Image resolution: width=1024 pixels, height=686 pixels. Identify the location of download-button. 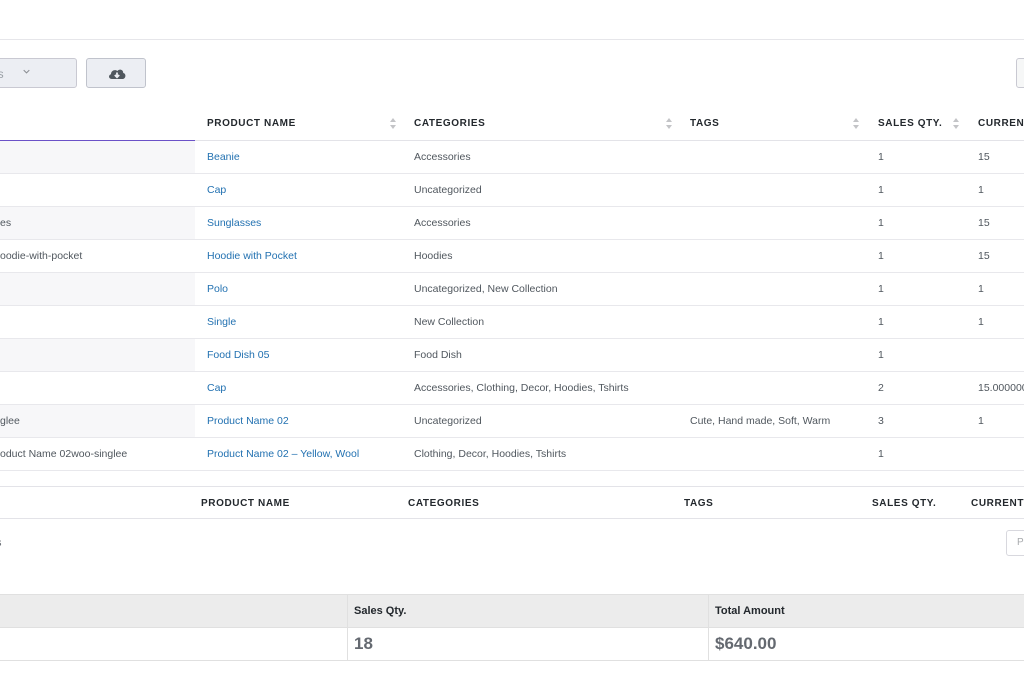
(116, 73).